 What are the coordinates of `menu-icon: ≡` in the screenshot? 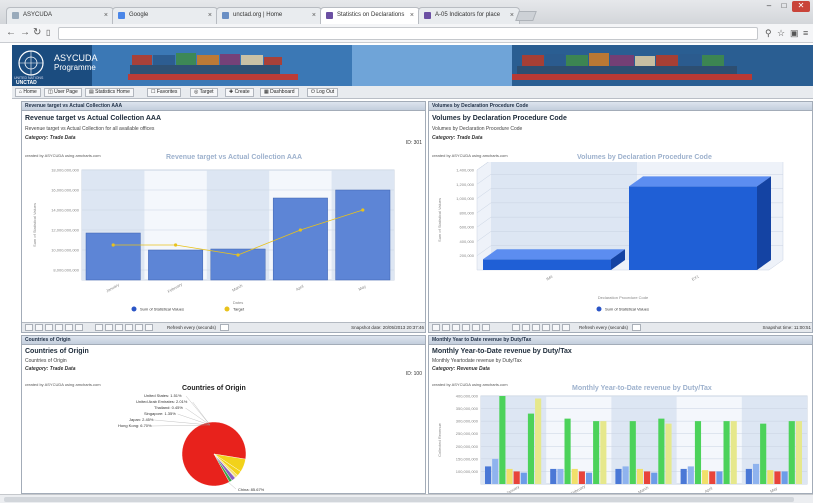 It's located at (805, 33).